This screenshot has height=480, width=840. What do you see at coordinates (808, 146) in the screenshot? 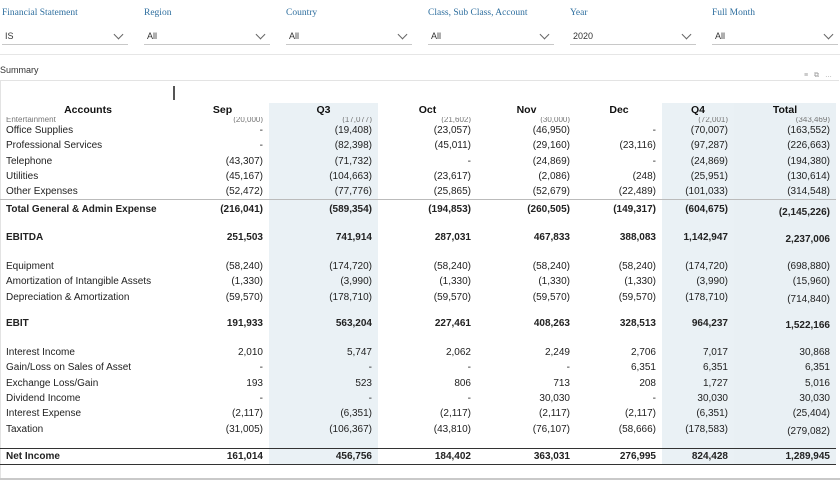
I see `value-cell: (226,663)` at bounding box center [808, 146].